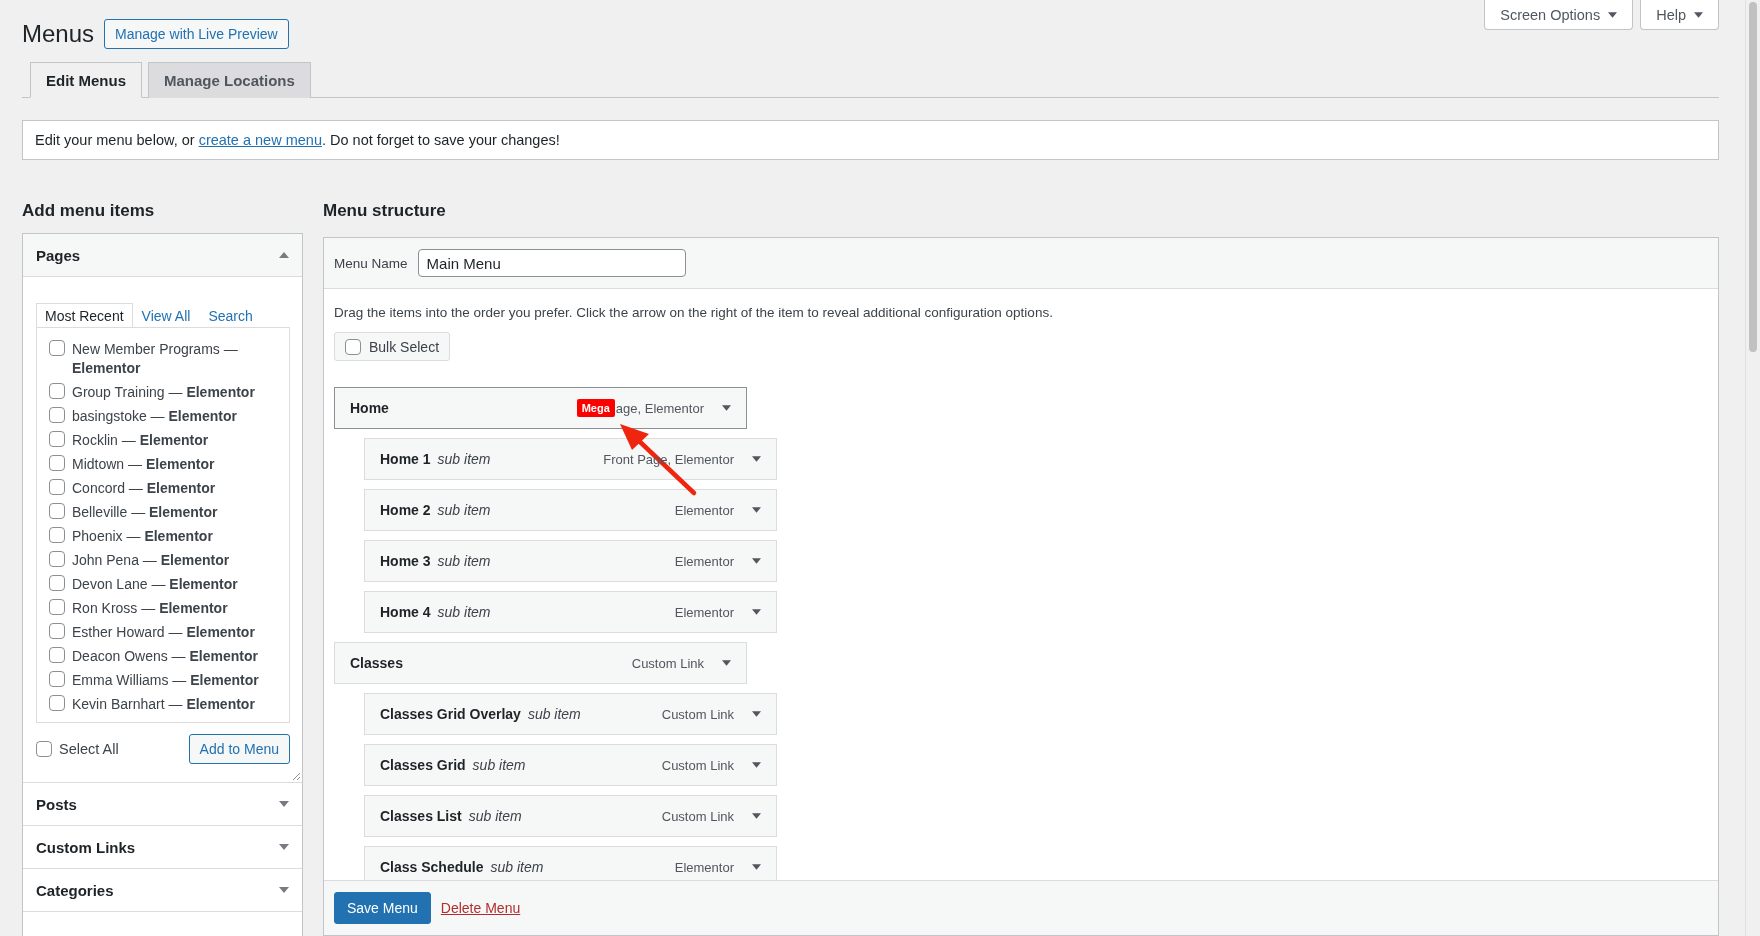 The image size is (1760, 936). What do you see at coordinates (694, 312) in the screenshot?
I see `instructions-text: Drag the items into the order you prefer. Click the arrow on the right of the item to reveal additional configuration options.` at bounding box center [694, 312].